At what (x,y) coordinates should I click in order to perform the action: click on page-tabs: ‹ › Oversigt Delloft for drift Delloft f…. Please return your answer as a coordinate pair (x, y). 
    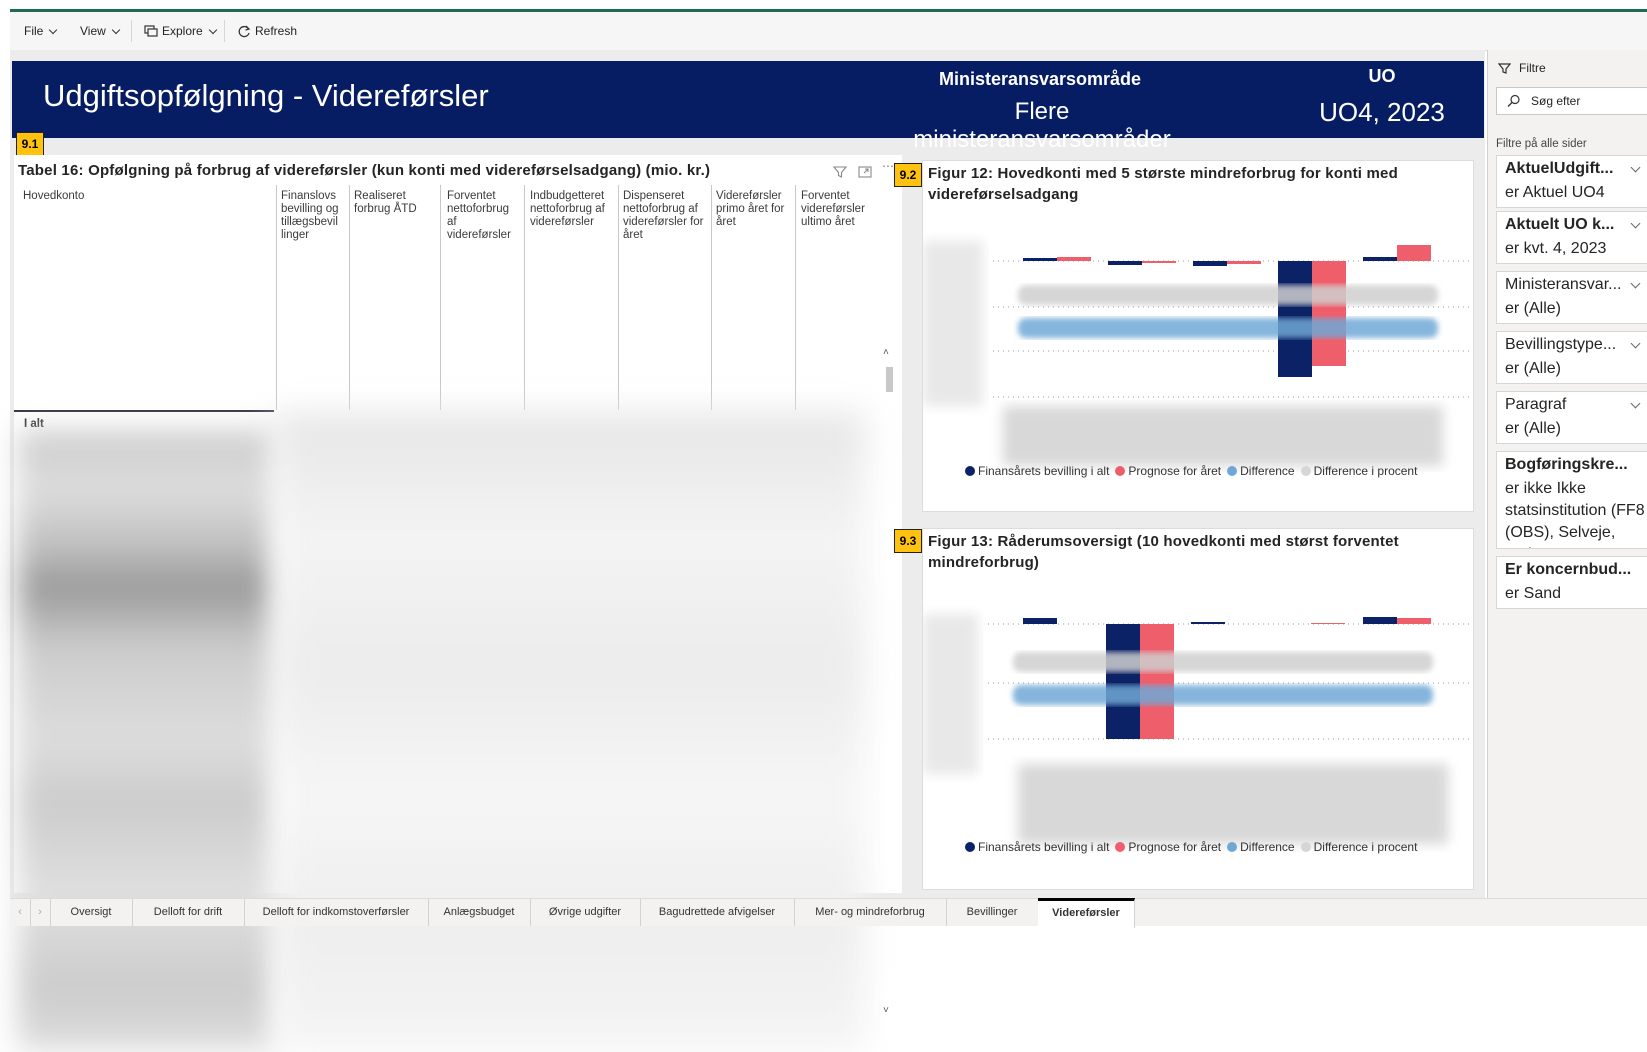
    Looking at the image, I should click on (828, 913).